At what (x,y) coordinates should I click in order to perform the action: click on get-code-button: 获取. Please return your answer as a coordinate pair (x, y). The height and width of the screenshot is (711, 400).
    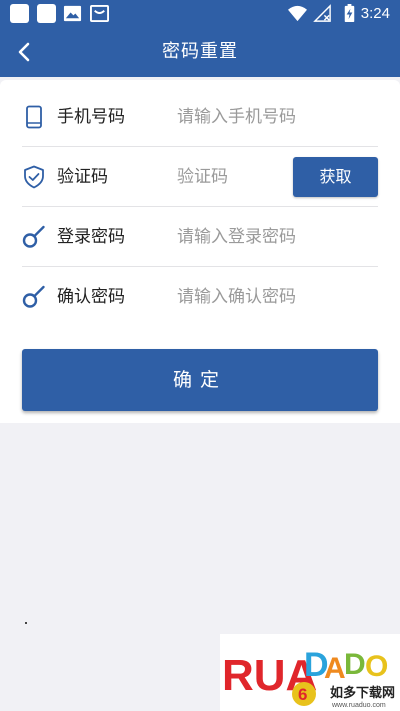
    Looking at the image, I should click on (335, 177).